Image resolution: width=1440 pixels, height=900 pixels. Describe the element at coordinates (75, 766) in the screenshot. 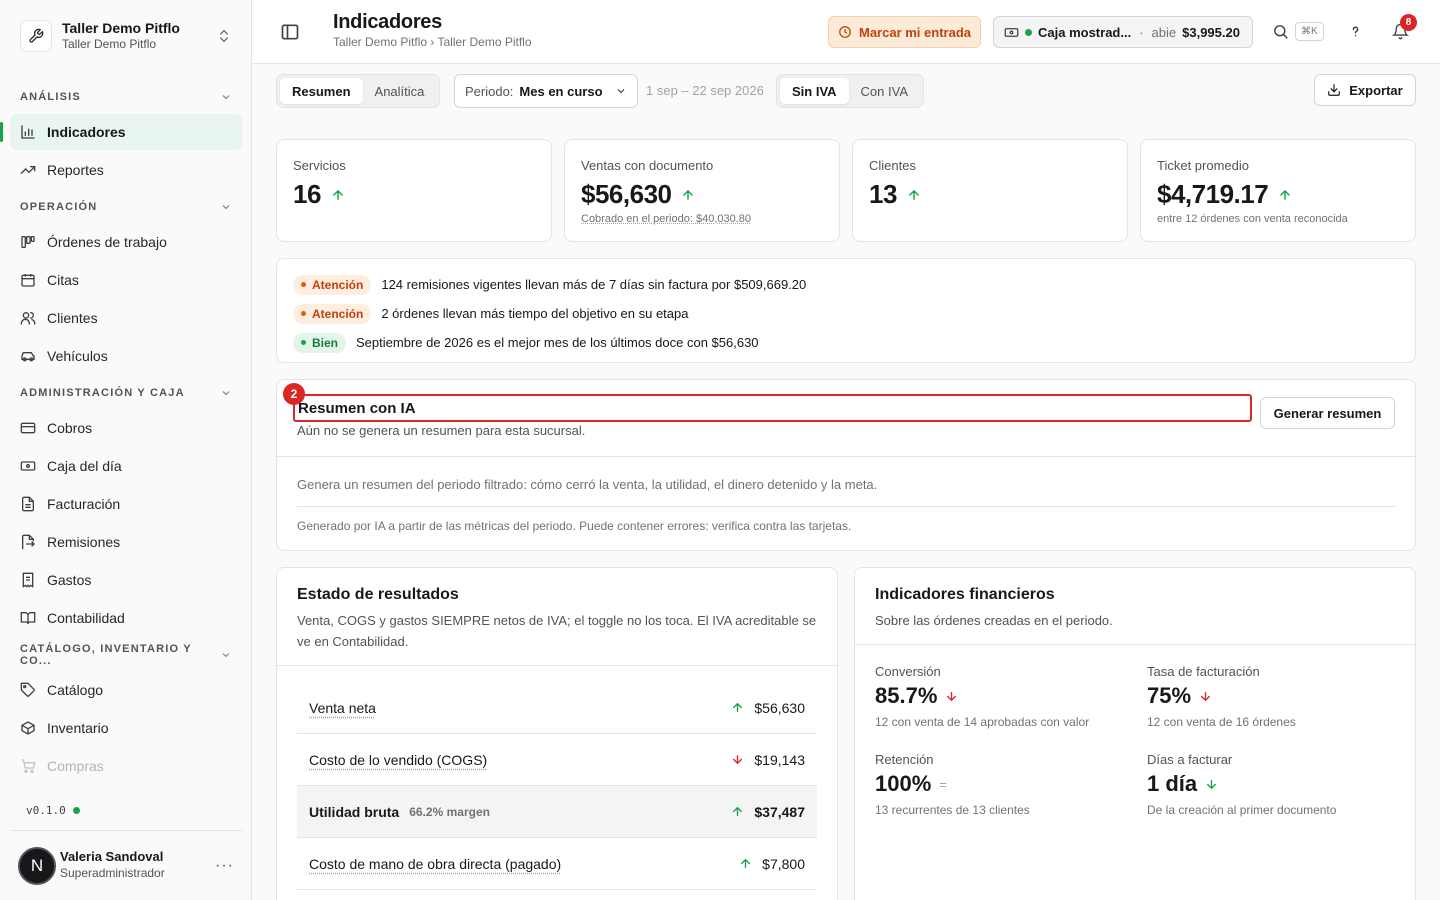

I see `sidebar-item-label: Compras` at that location.